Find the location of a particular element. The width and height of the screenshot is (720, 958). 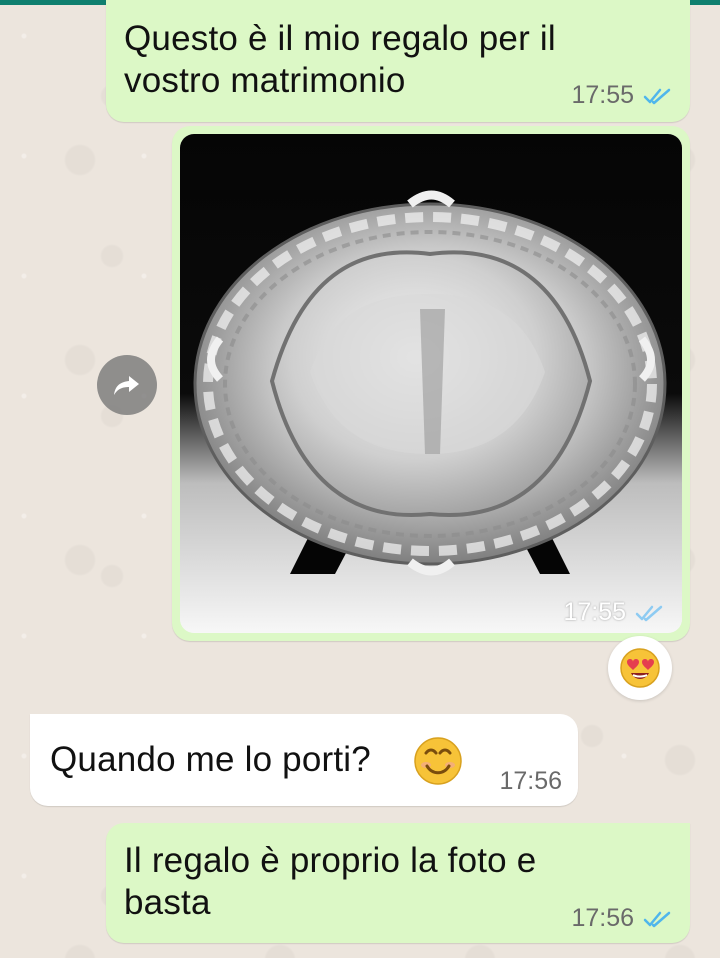

heart-eyes-emoji-reaction is located at coordinates (640, 668).